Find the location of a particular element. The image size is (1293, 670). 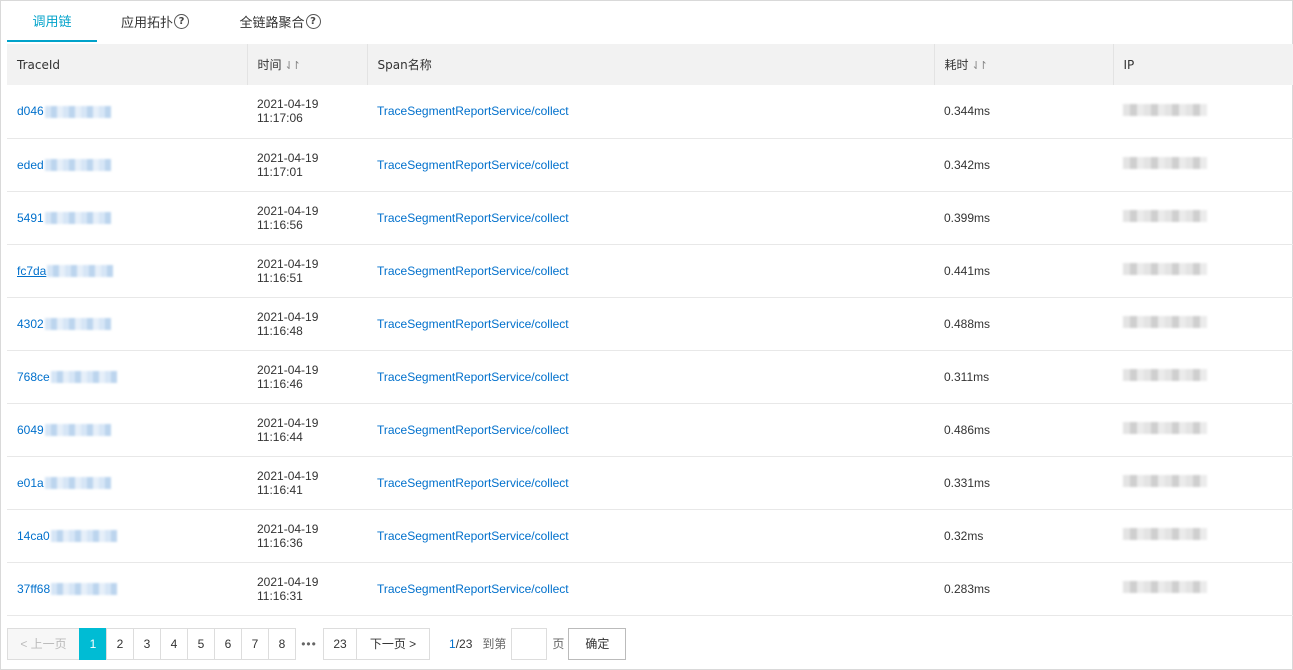

traceid-link: 14ca0 is located at coordinates (33, 536).